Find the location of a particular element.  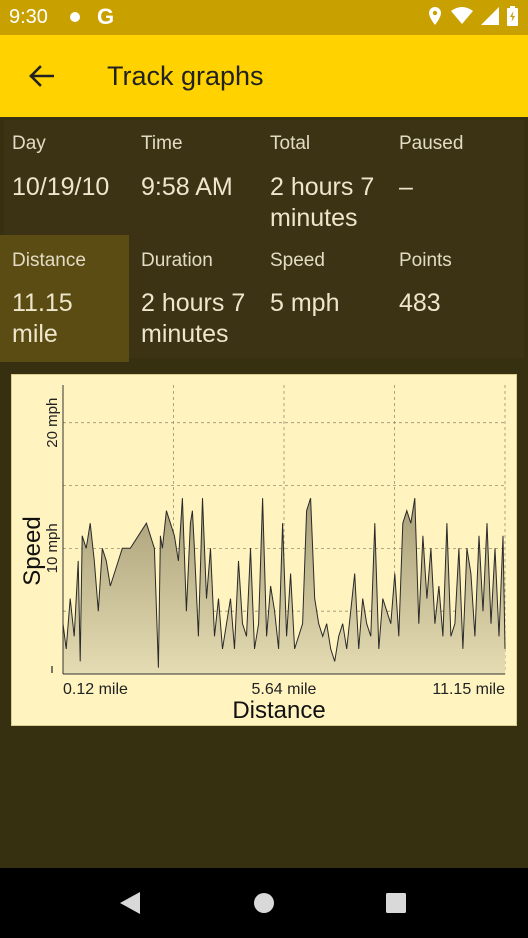

stat-paused: Paused – is located at coordinates (455, 179).